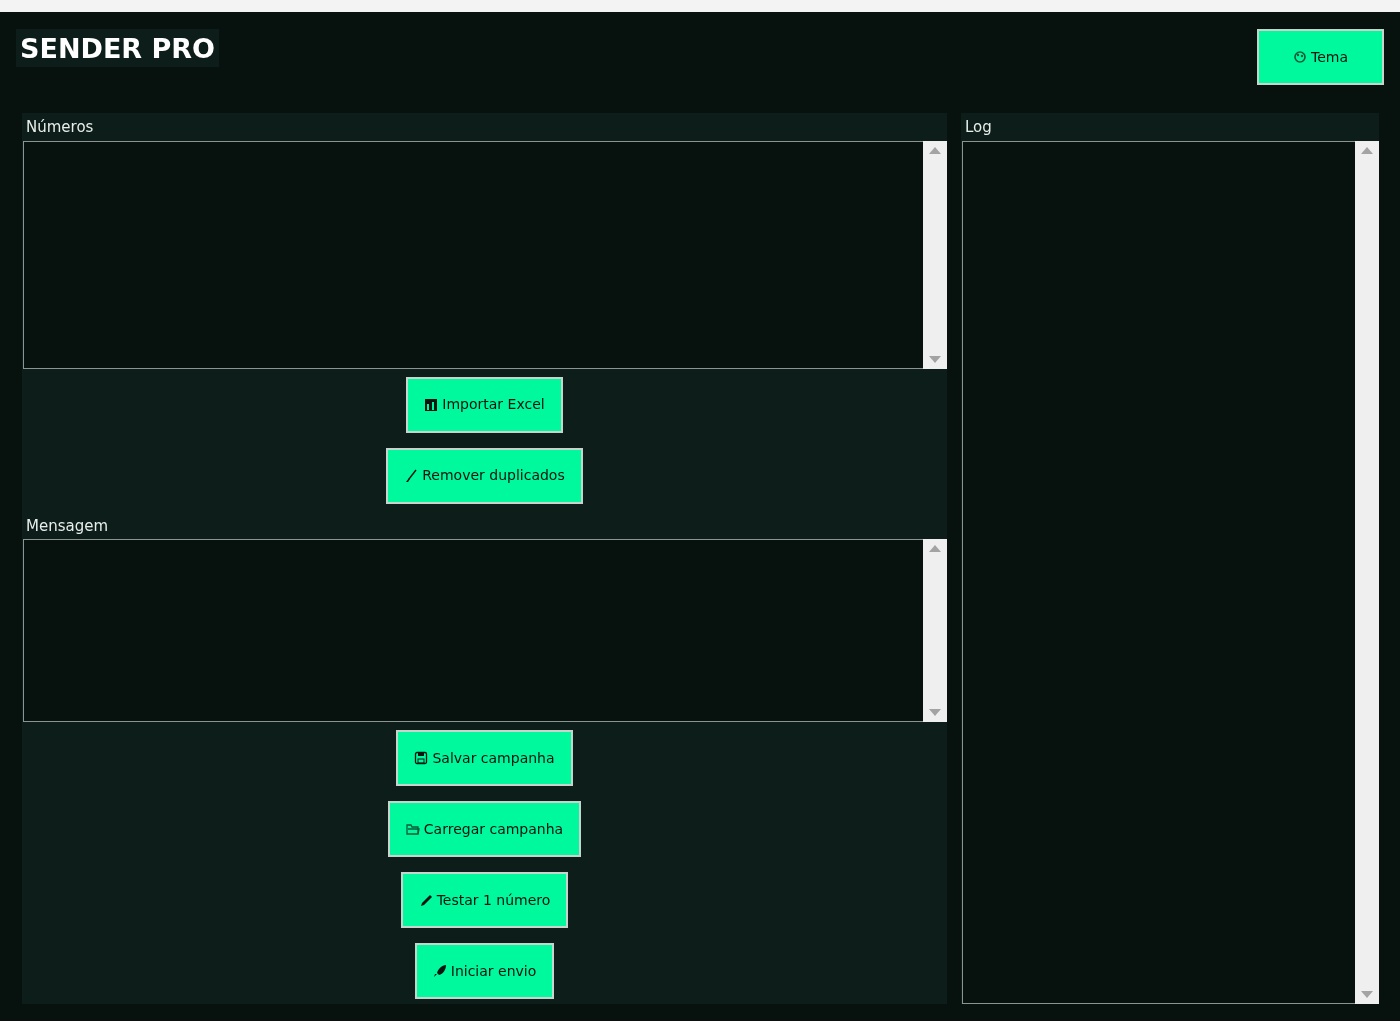 This screenshot has height=1021, width=1400. Describe the element at coordinates (60, 127) in the screenshot. I see `section-label: Números` at that location.